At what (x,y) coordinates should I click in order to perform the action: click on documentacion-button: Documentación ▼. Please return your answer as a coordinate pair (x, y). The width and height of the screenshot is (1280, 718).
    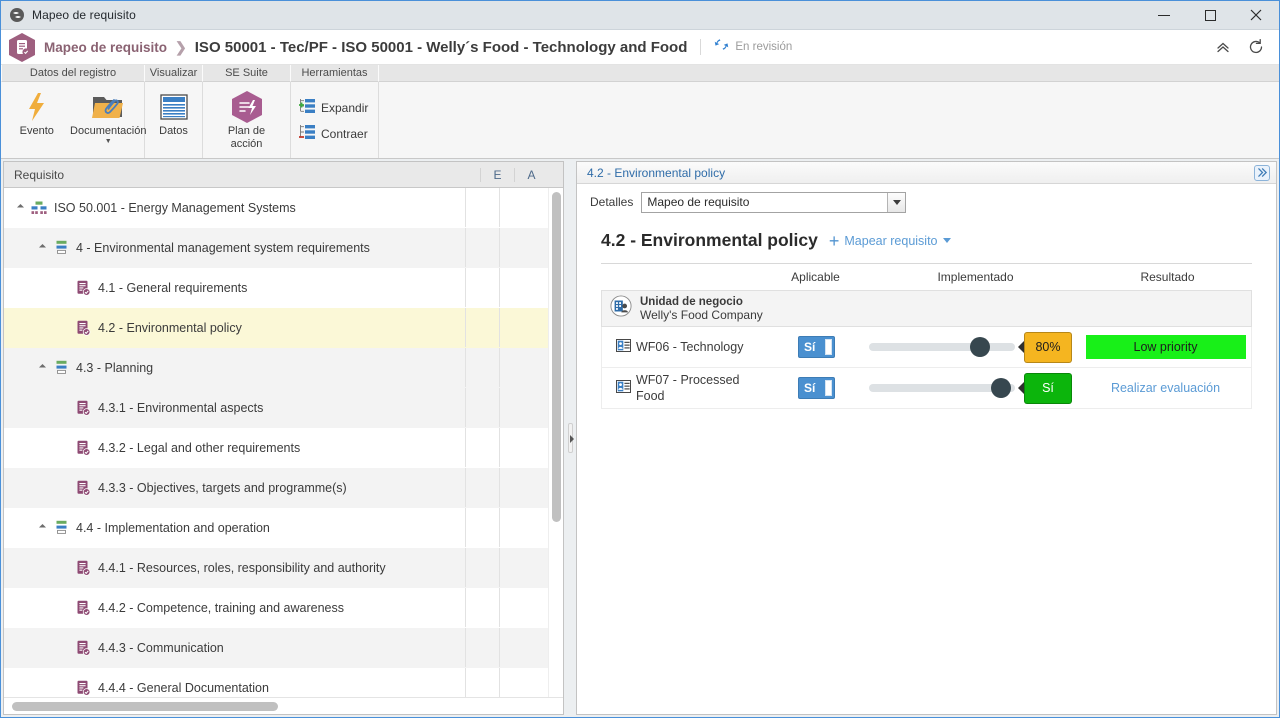
    Looking at the image, I should click on (108, 115).